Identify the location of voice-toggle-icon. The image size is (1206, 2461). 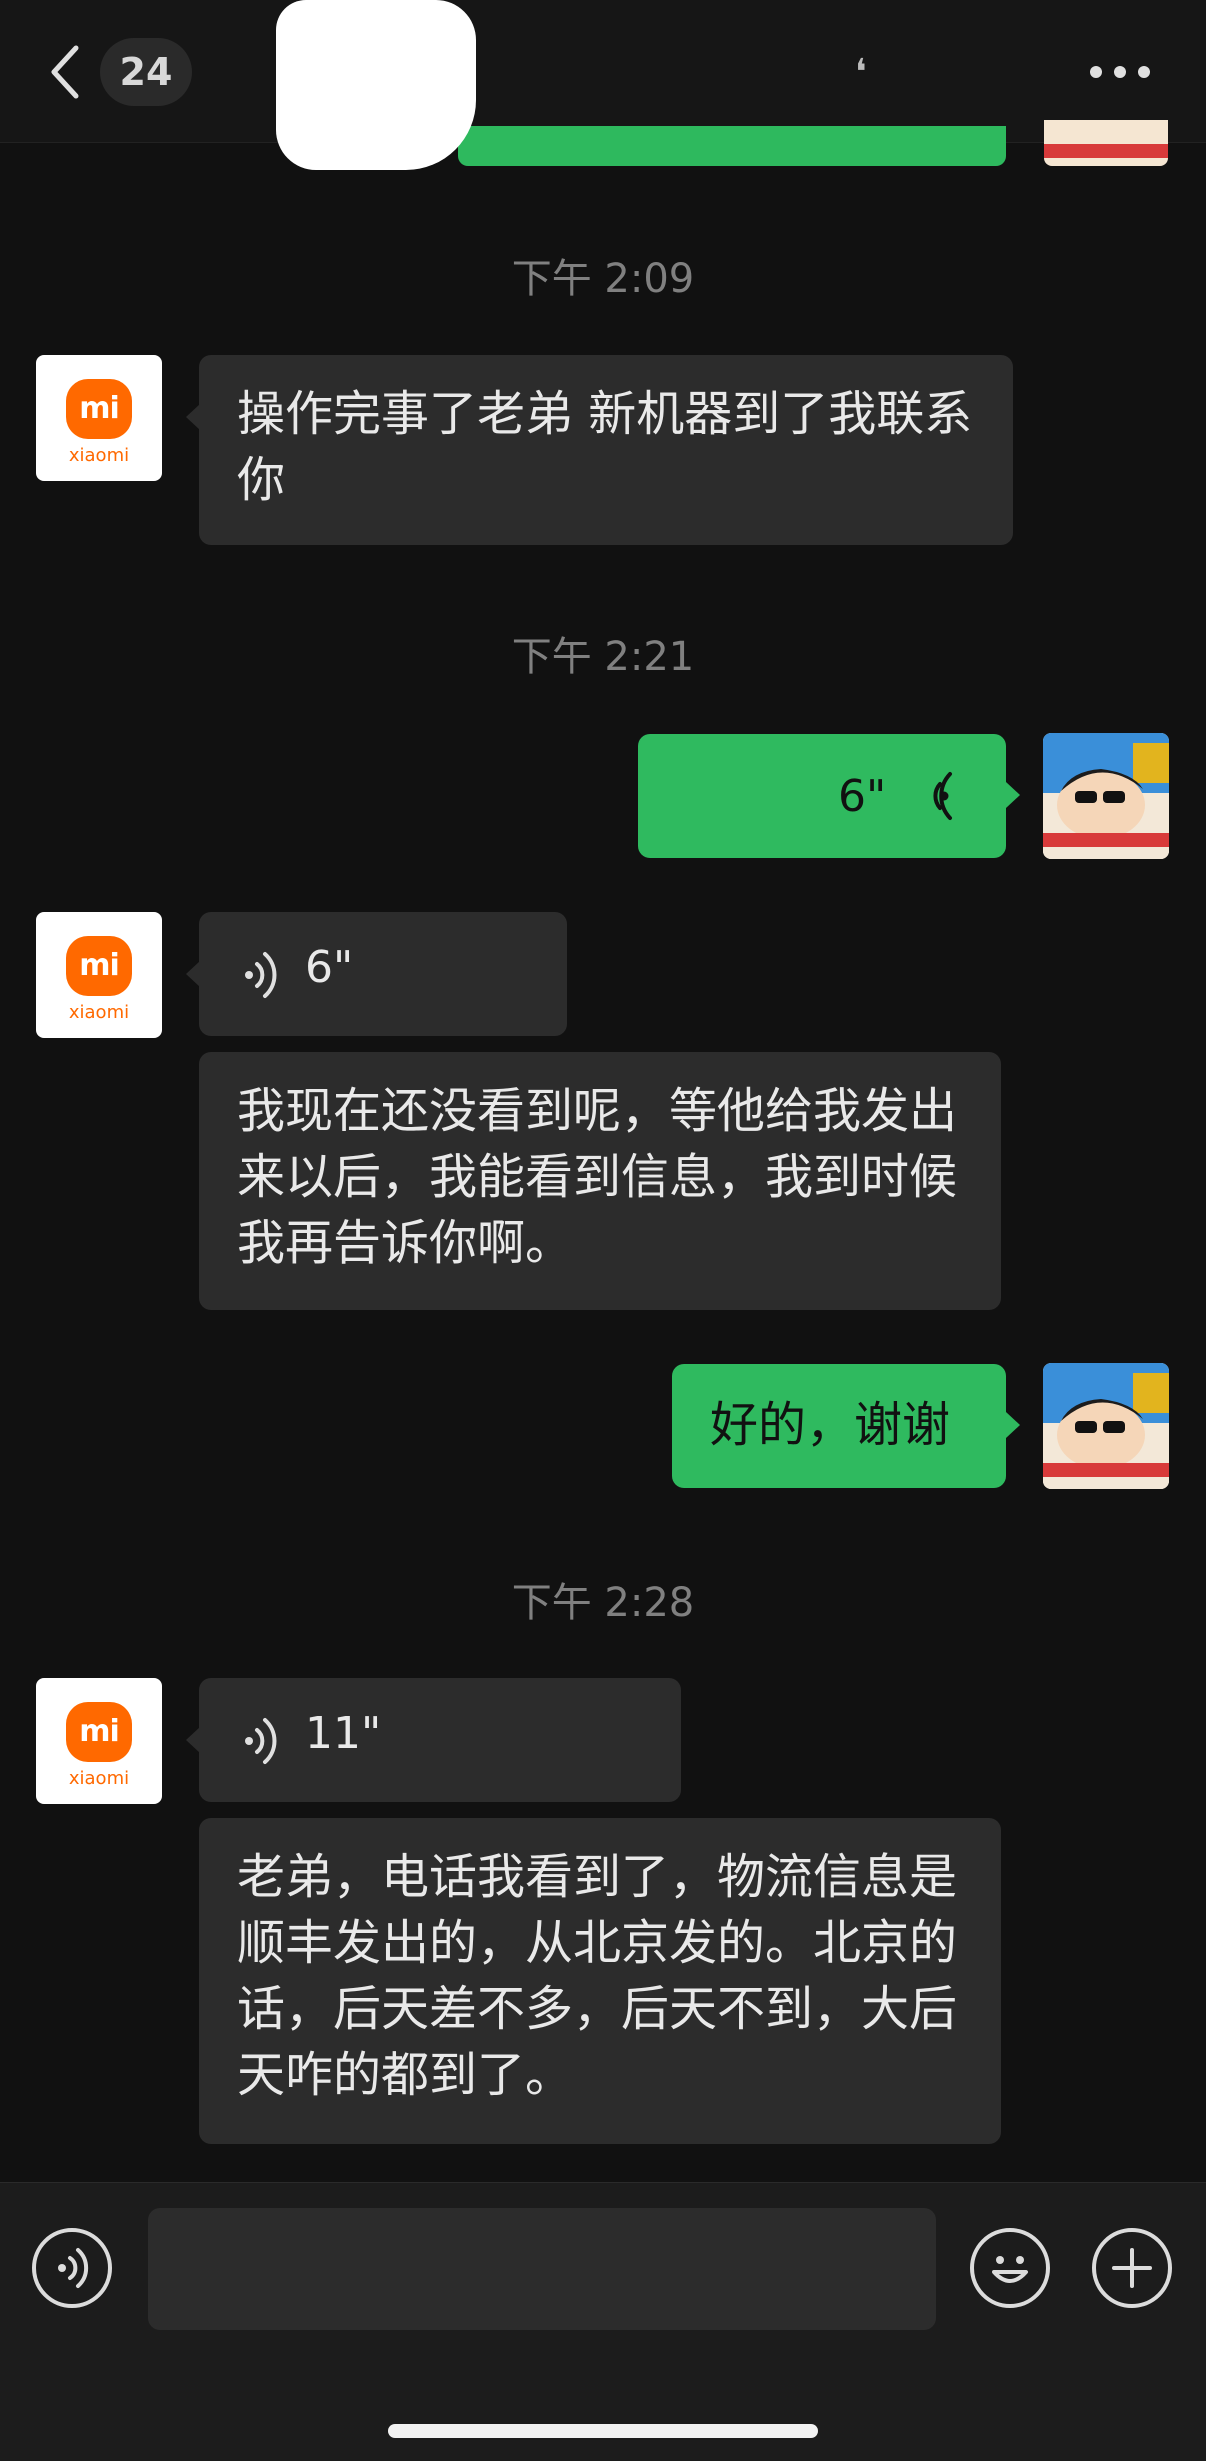
(72, 2268).